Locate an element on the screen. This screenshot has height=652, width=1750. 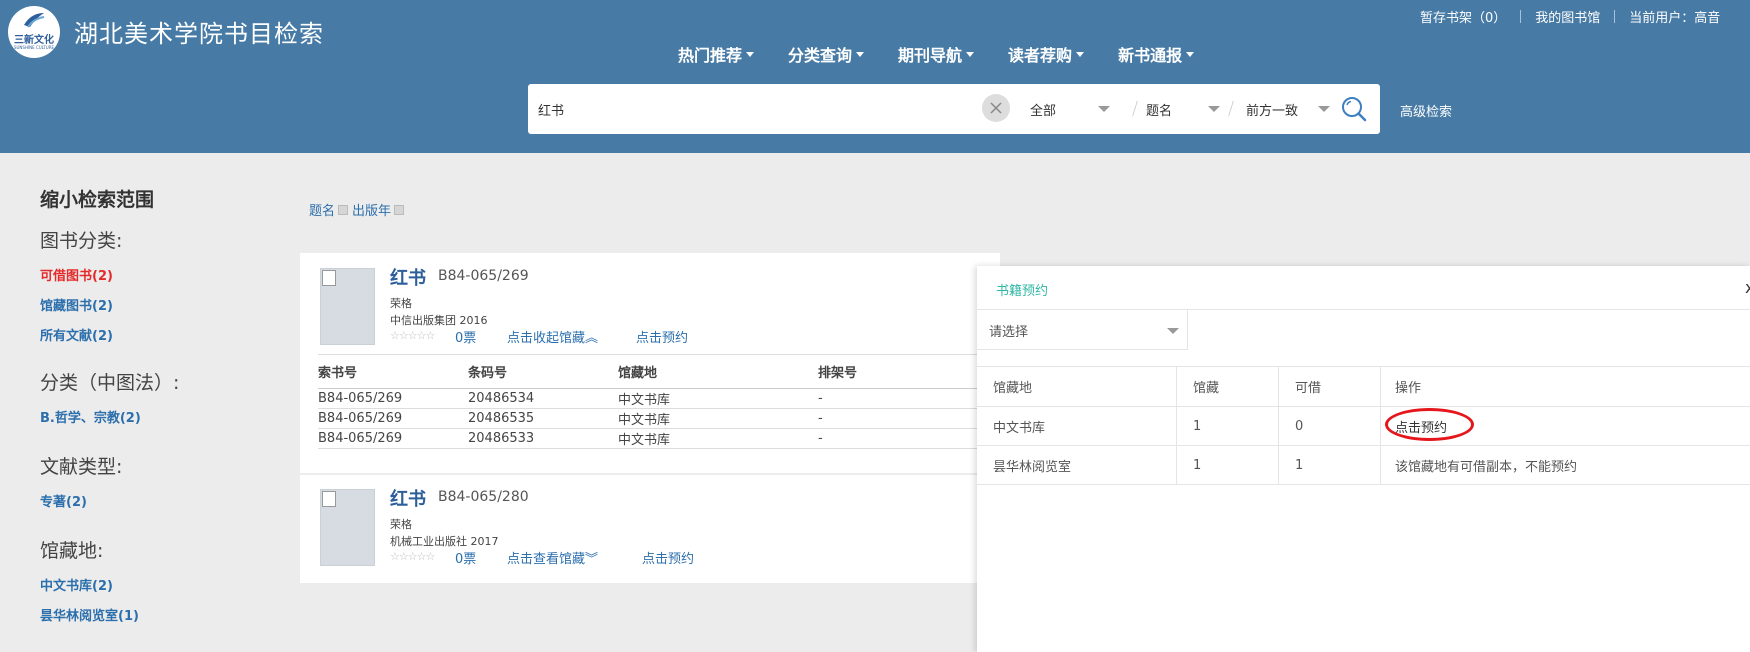
nav-item-label: 读者荐购 is located at coordinates (1040, 55).